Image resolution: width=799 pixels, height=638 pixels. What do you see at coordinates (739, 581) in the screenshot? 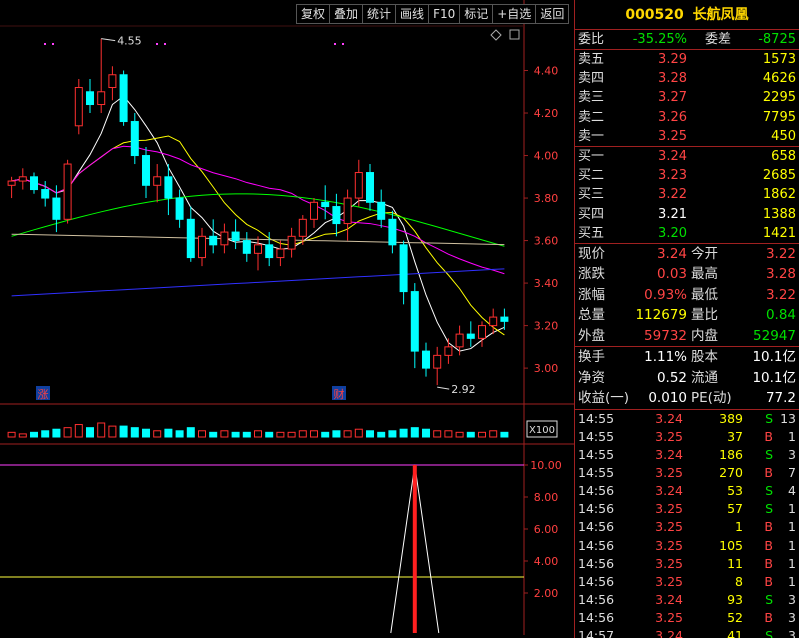
I see `tick-volume: 8` at bounding box center [739, 581].